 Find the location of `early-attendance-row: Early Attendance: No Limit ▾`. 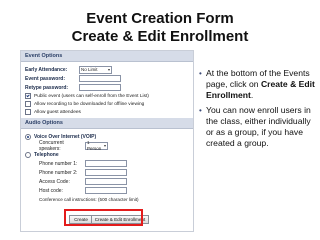

early-attendance-row: Early Attendance: No Limit ▾ is located at coordinates (107, 69).